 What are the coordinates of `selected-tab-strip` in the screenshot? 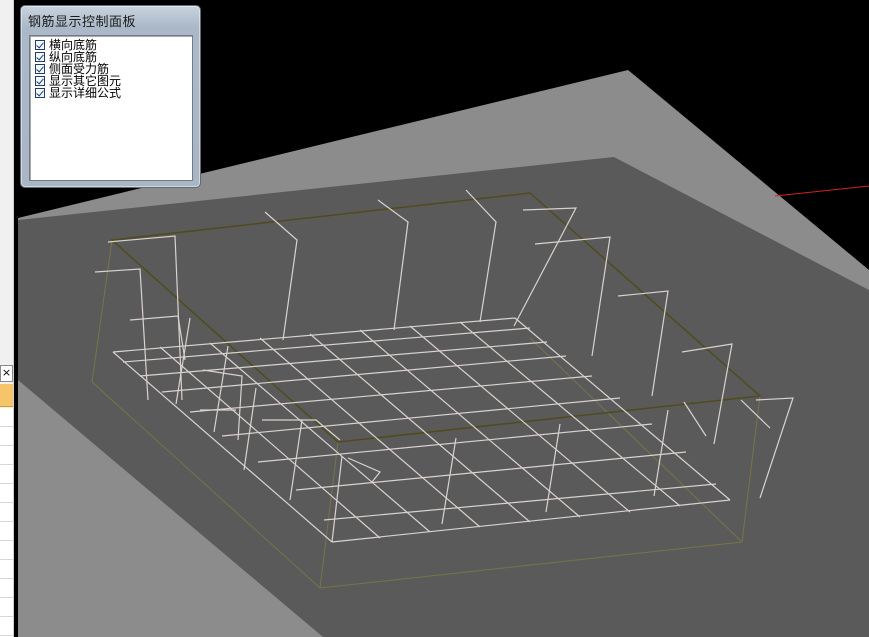 It's located at (6, 395).